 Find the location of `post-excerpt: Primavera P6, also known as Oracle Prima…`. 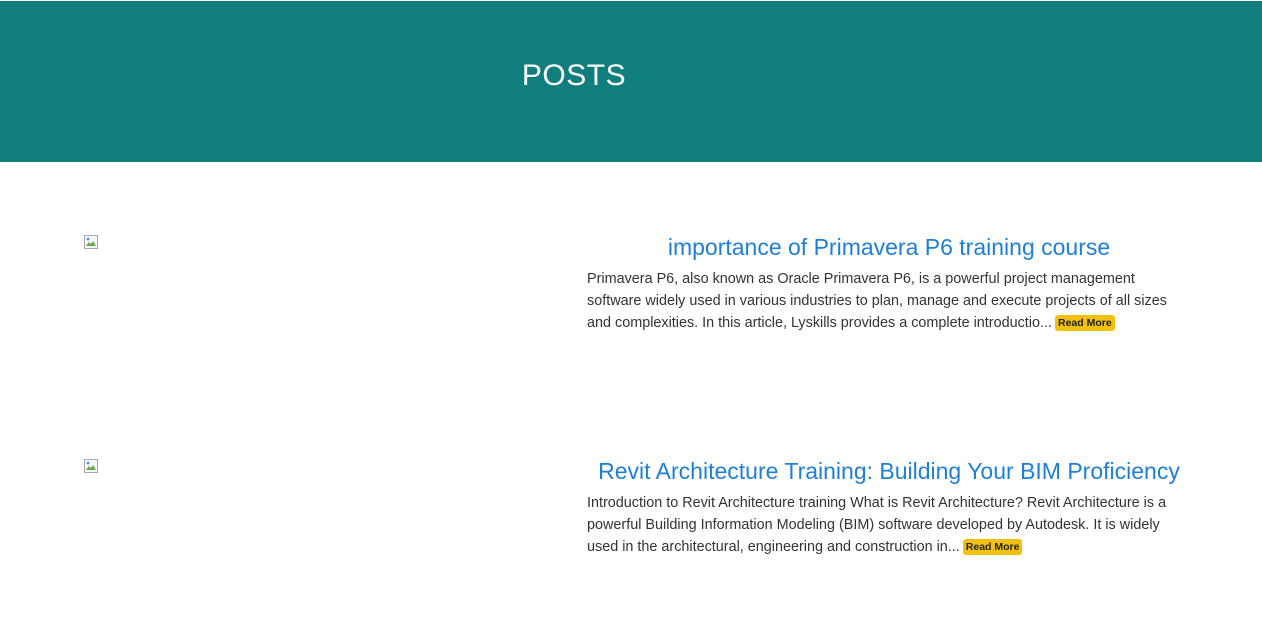

post-excerpt: Primavera P6, also known as Oracle Prima… is located at coordinates (889, 301).